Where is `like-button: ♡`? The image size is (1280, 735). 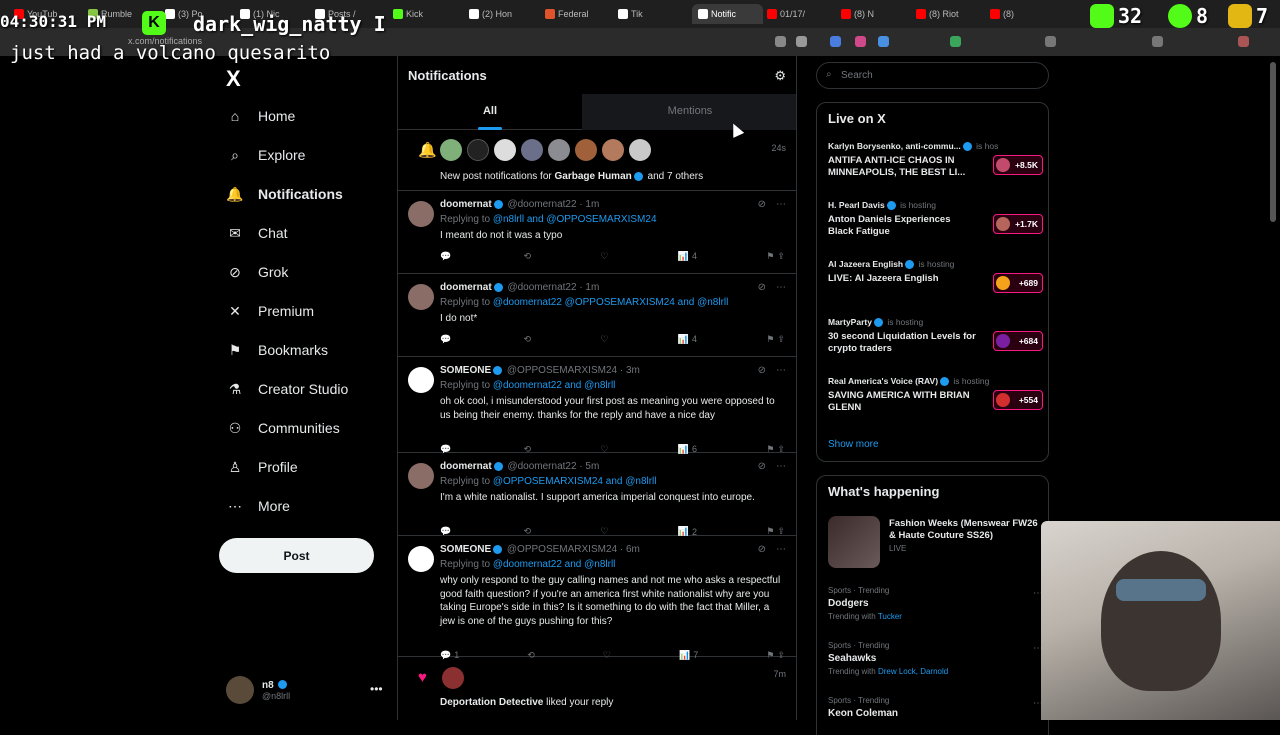 like-button: ♡ is located at coordinates (604, 339).